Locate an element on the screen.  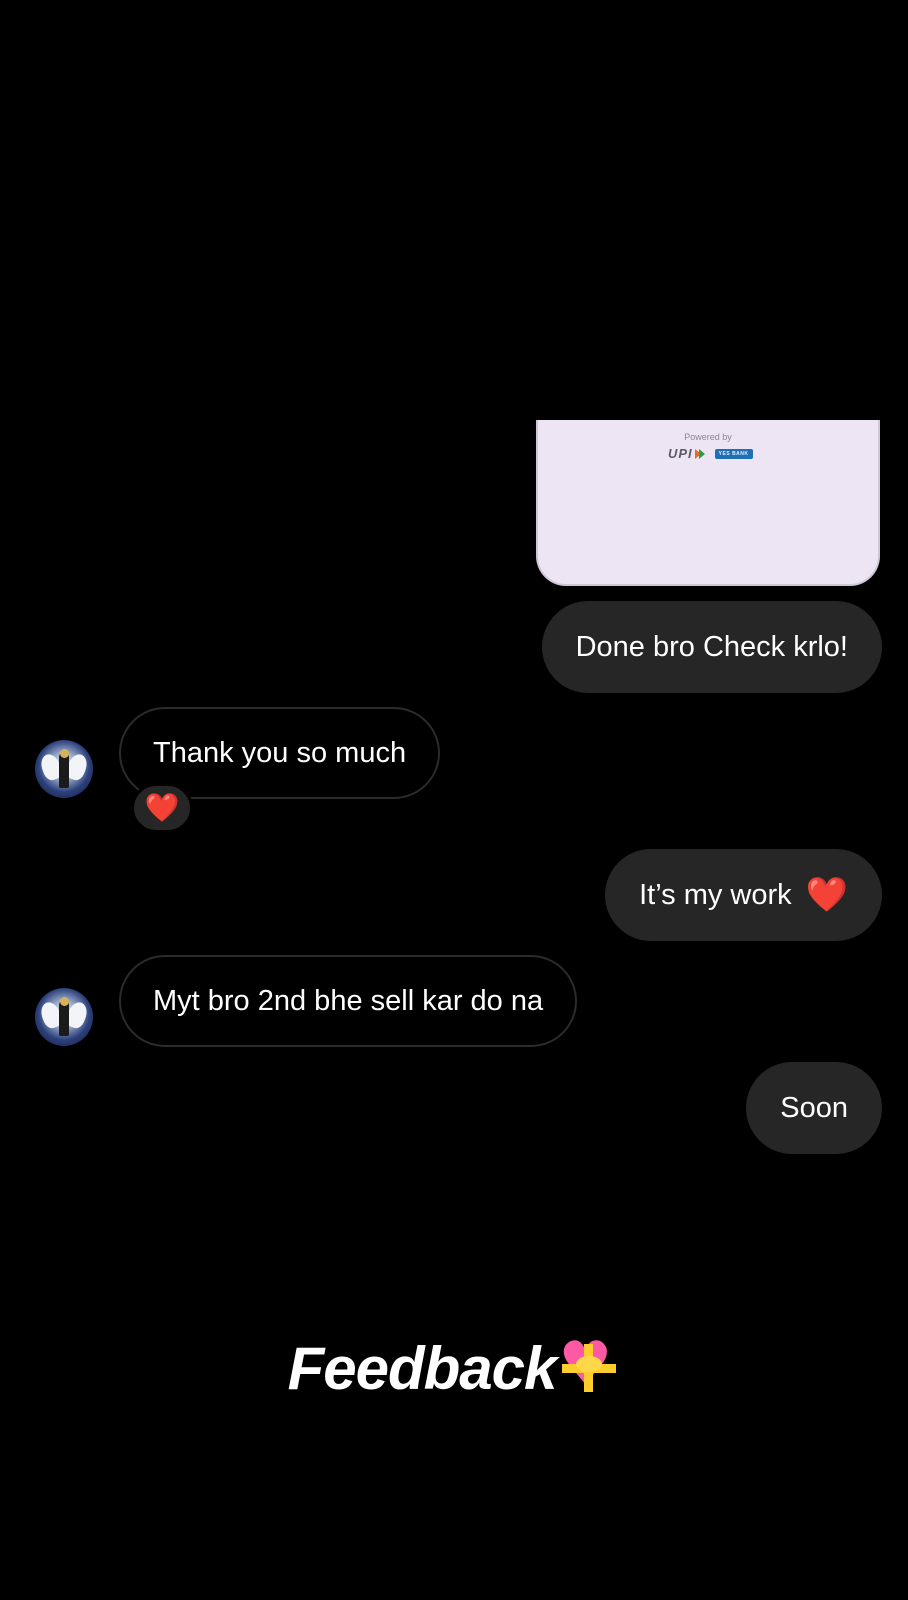
message-text: Thank you so much is located at coordinates (280, 752).